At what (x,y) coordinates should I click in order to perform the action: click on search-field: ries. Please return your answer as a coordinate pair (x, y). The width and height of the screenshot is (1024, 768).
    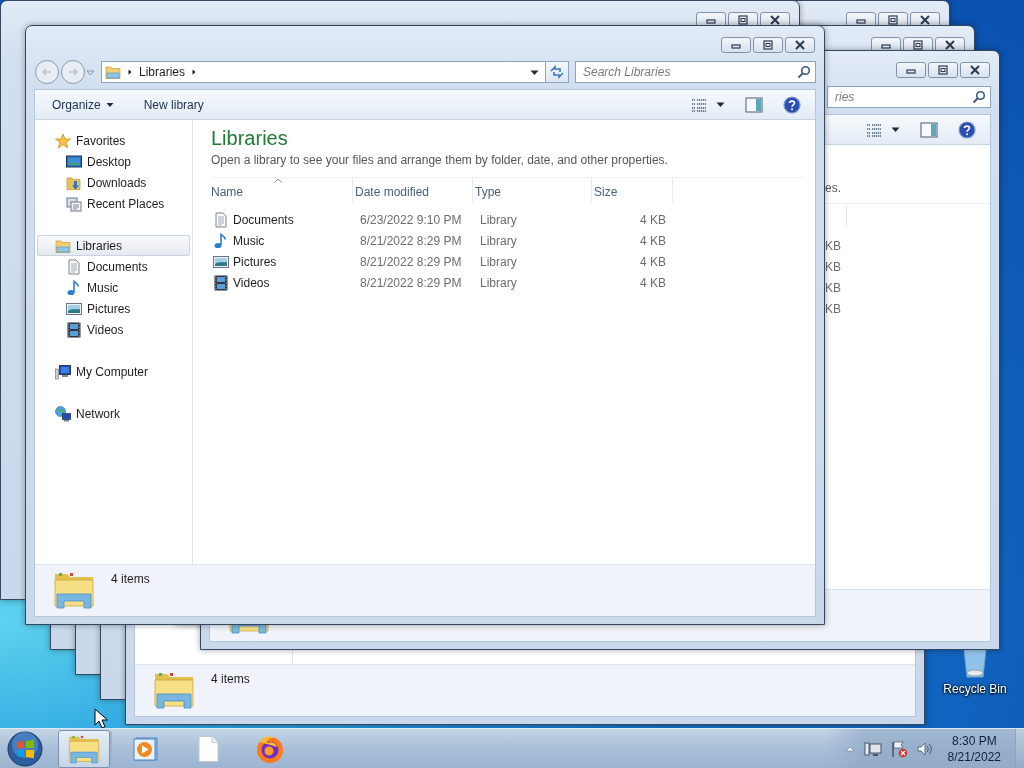
    Looking at the image, I should click on (909, 97).